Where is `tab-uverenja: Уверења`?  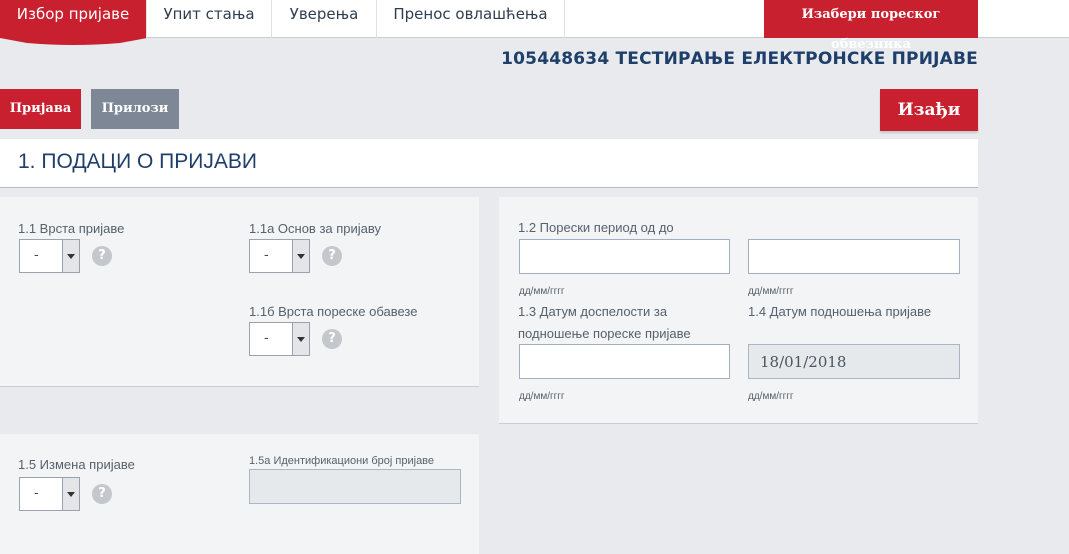
tab-uverenja: Уверења is located at coordinates (324, 19).